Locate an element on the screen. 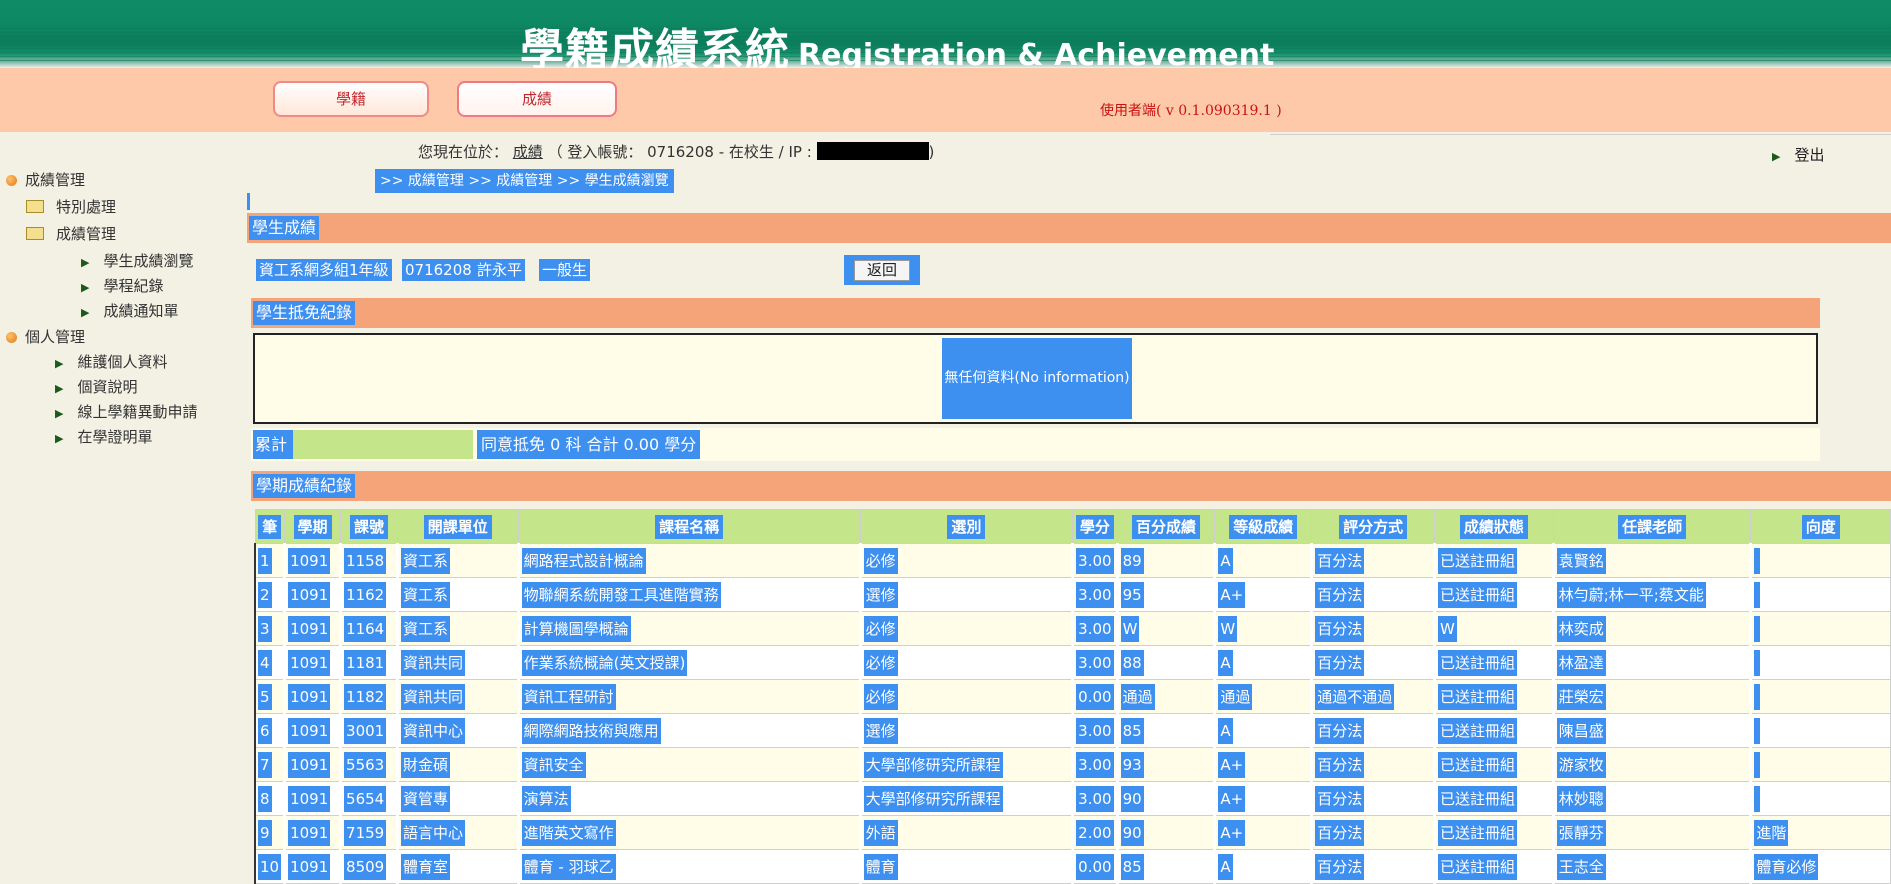 This screenshot has height=884, width=1891. table-cell: 演算法 is located at coordinates (688, 798).